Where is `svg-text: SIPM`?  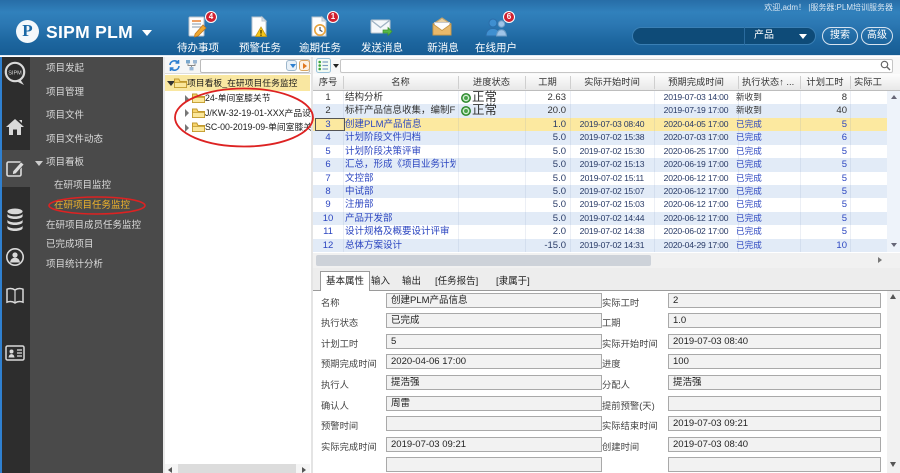
svg-text: SIPM is located at coordinates (15, 74).